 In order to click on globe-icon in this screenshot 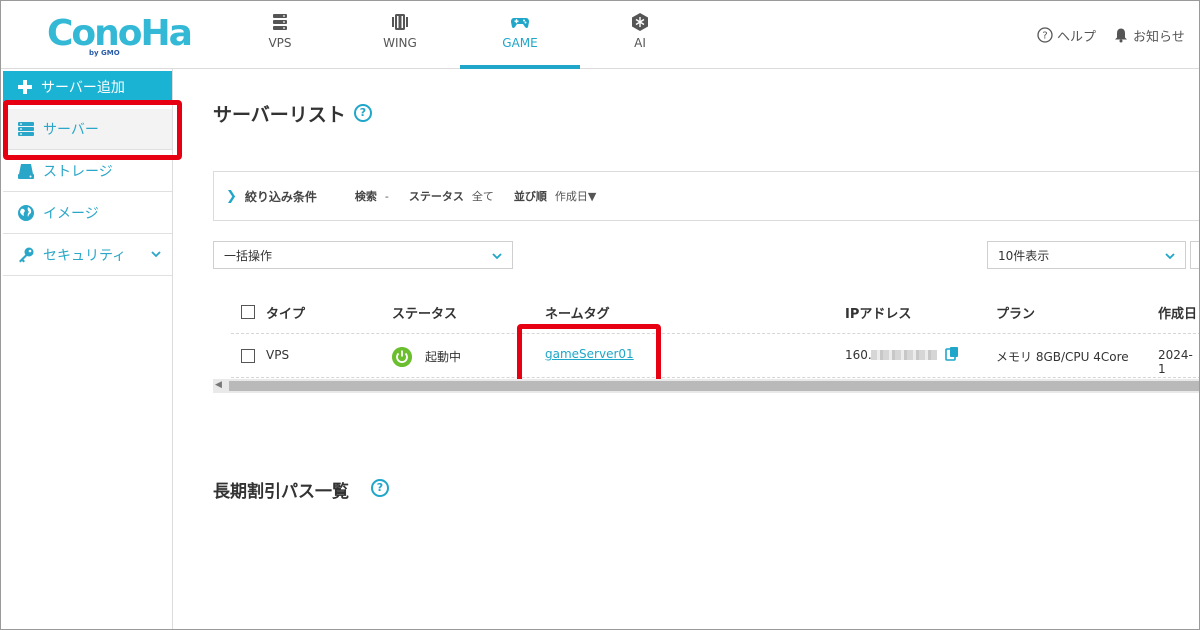, I will do `click(26, 213)`.